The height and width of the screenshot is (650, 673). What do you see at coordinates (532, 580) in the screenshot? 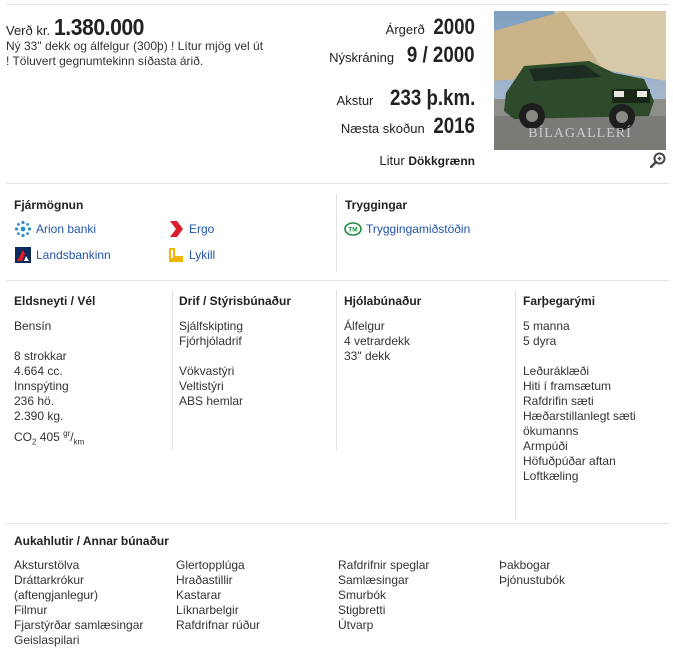
I see `accessory-item: Þjónustubók` at bounding box center [532, 580].